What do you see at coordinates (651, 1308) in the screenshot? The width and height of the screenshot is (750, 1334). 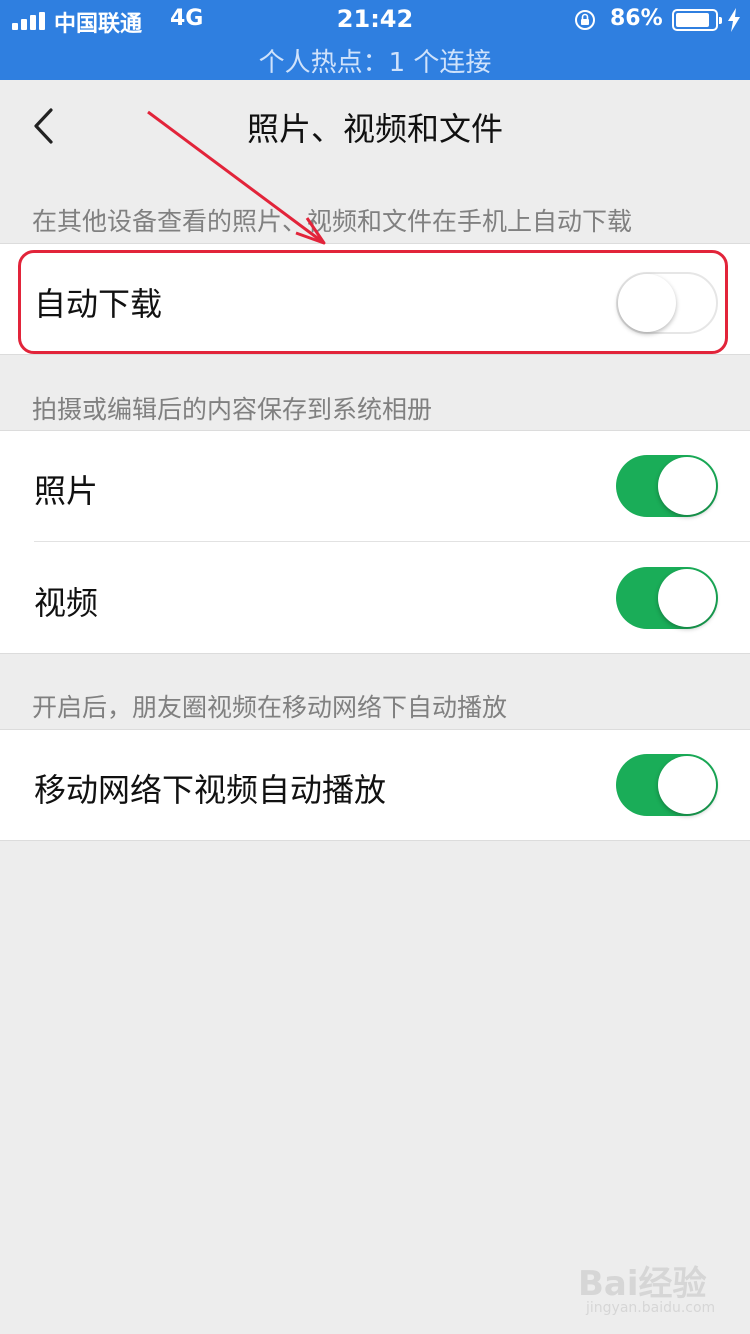 I see `watermark-url: jingyan.baidu.com` at bounding box center [651, 1308].